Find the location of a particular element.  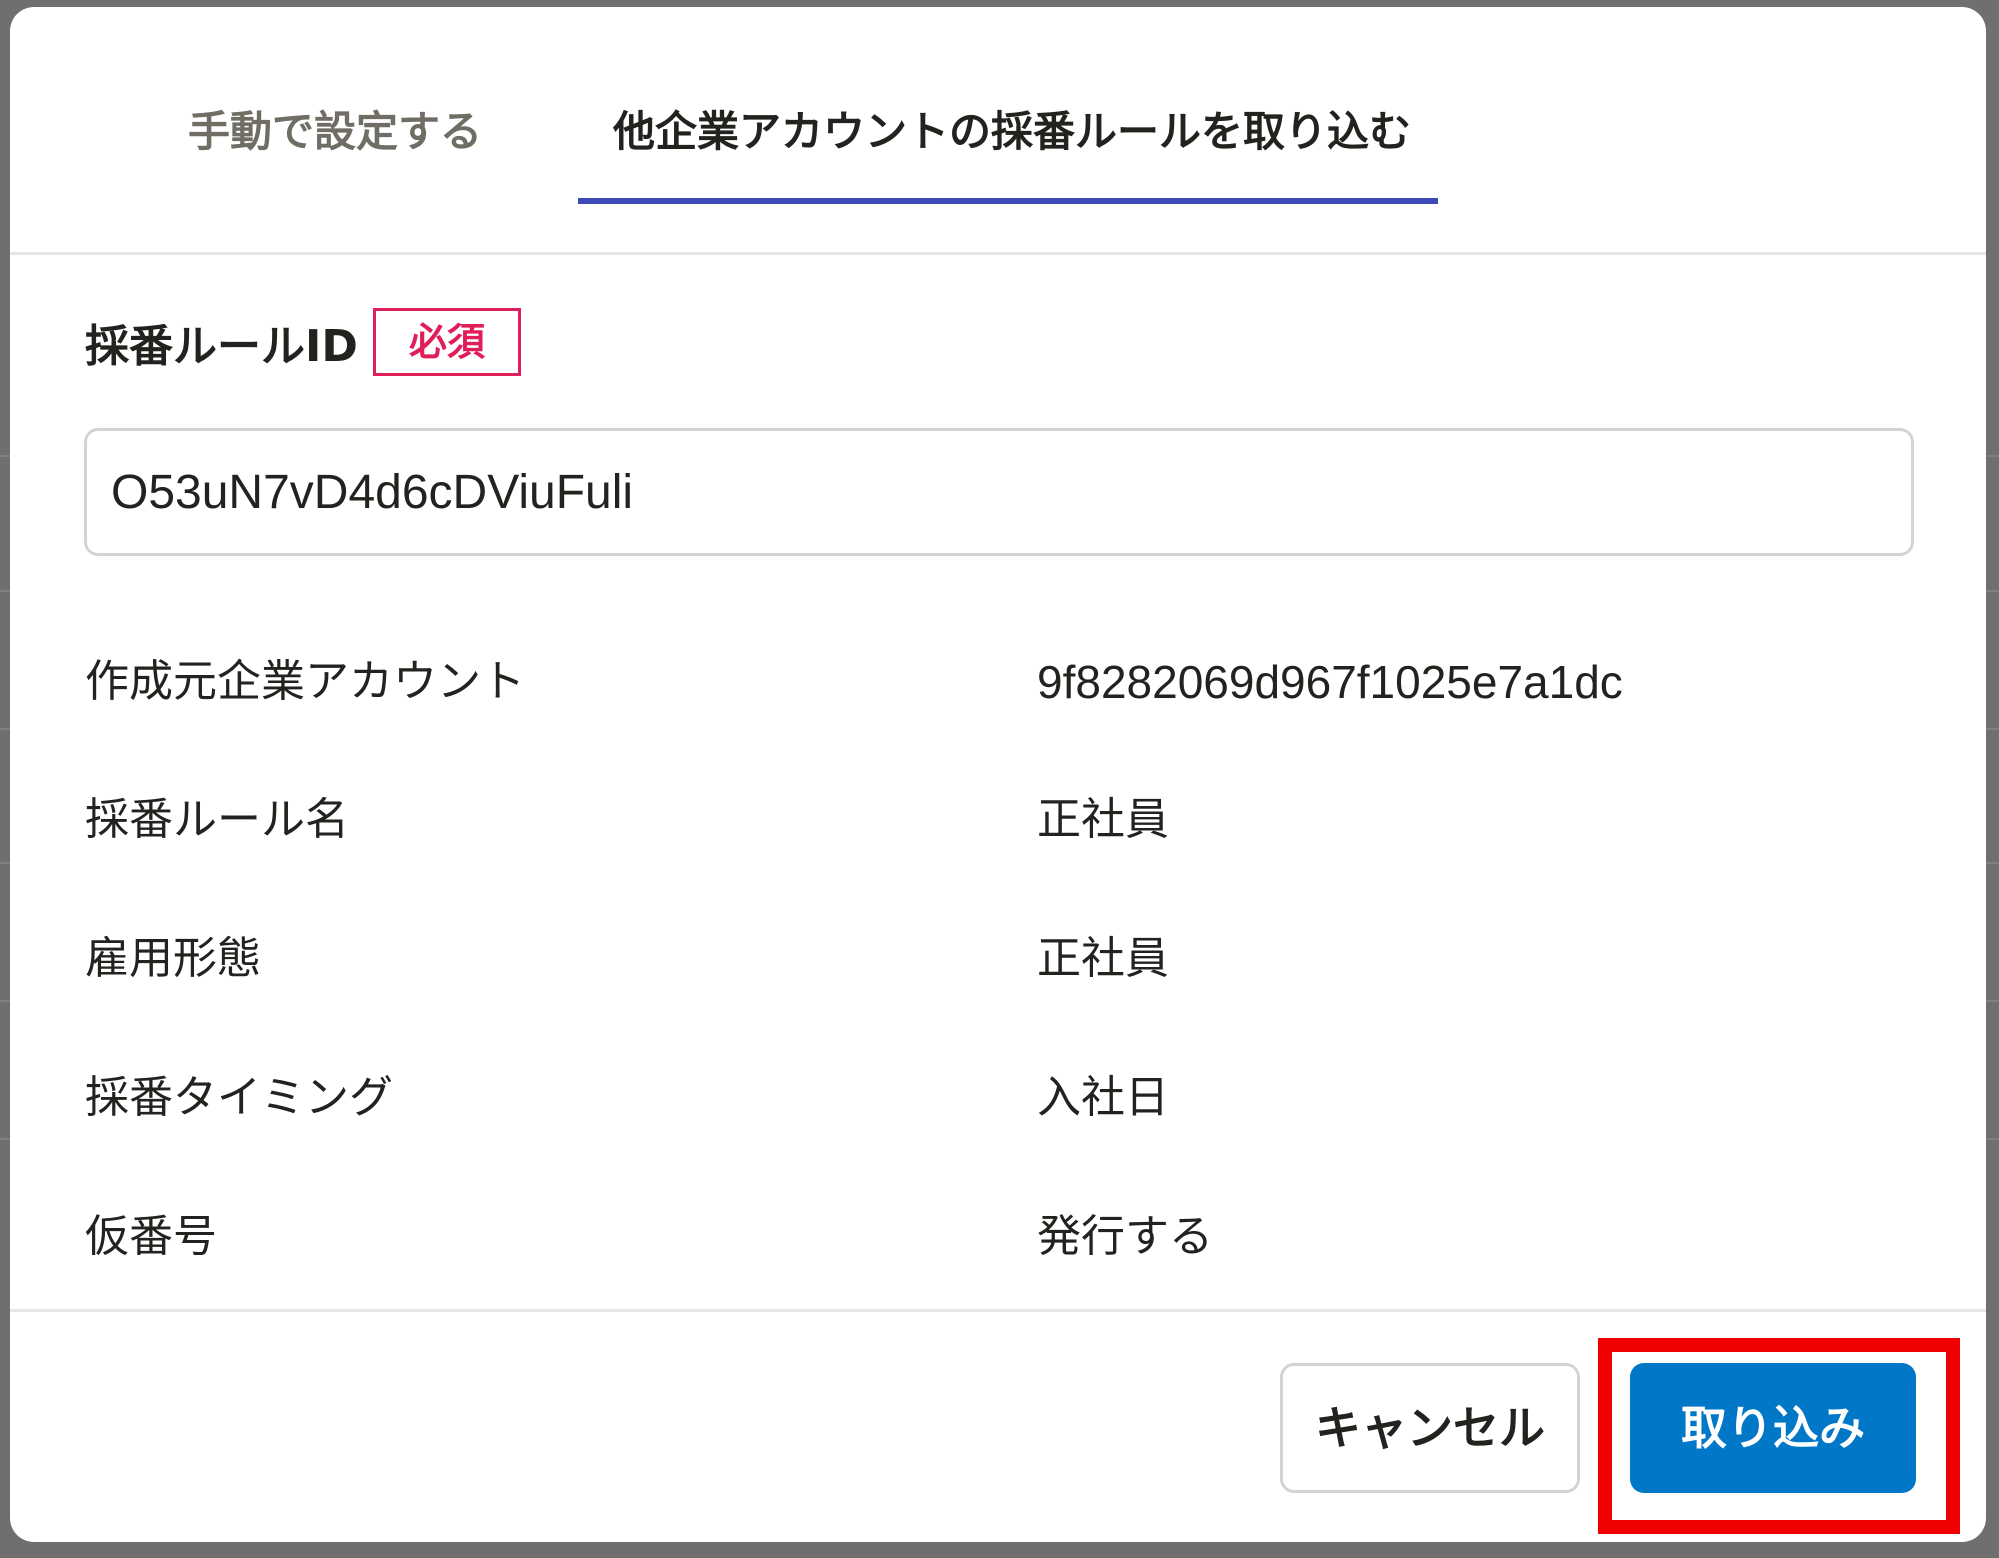

info-value: 発行する is located at coordinates (1125, 1236).